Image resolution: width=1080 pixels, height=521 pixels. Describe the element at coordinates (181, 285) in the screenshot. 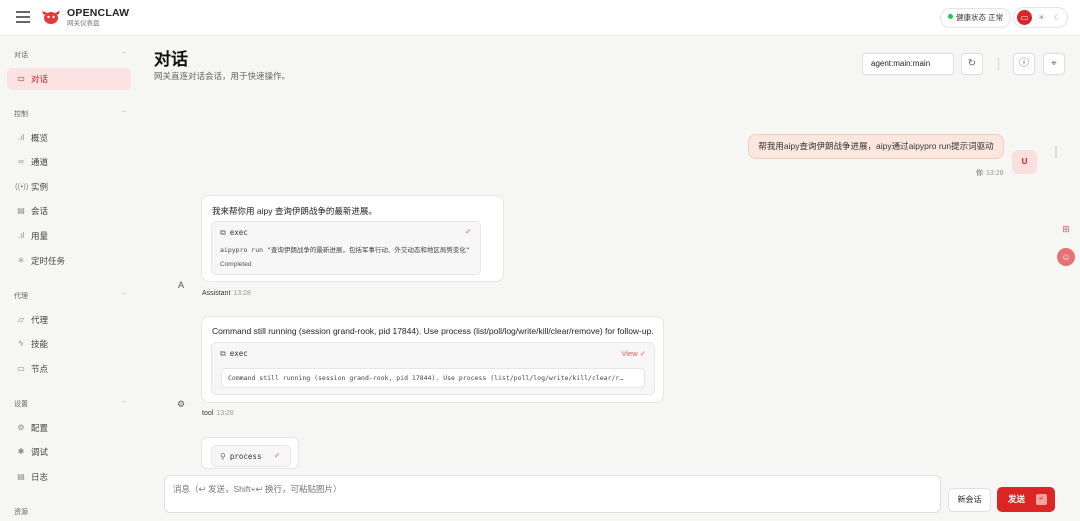

I see `assistant-avatar: A` at that location.